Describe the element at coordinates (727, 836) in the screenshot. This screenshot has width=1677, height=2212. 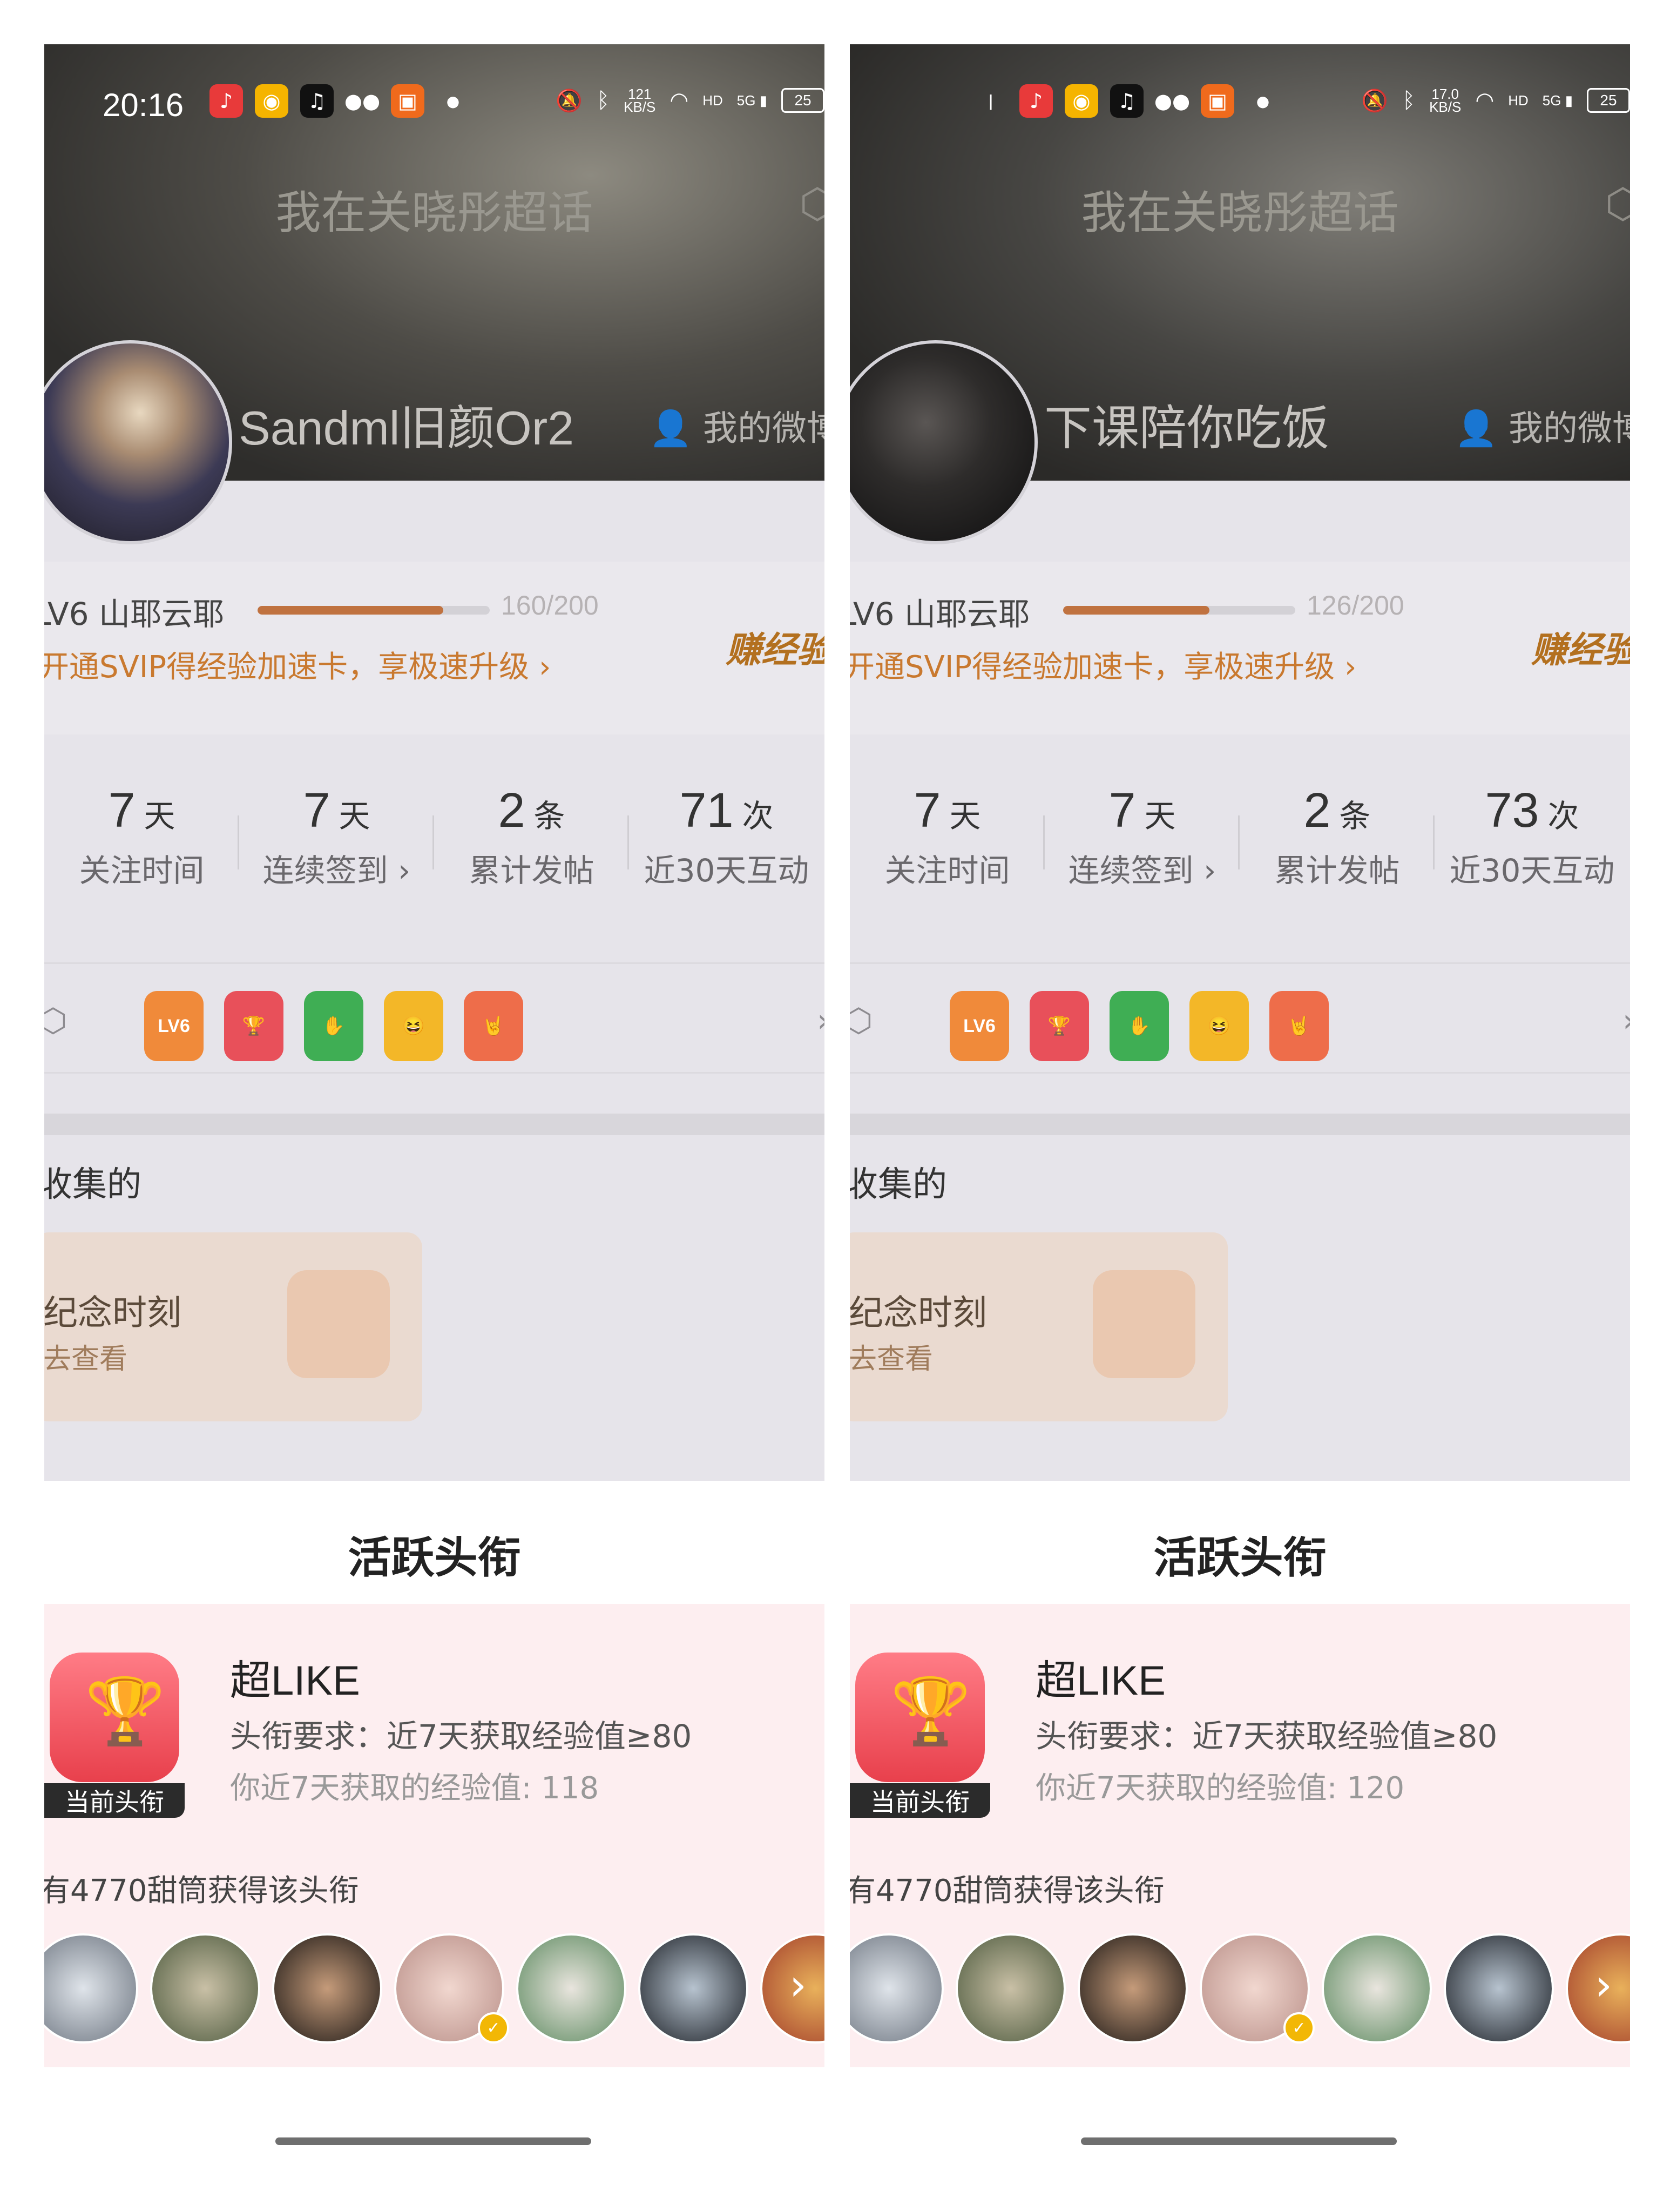
I see `stat-interactions: 71 次近30天互动` at that location.